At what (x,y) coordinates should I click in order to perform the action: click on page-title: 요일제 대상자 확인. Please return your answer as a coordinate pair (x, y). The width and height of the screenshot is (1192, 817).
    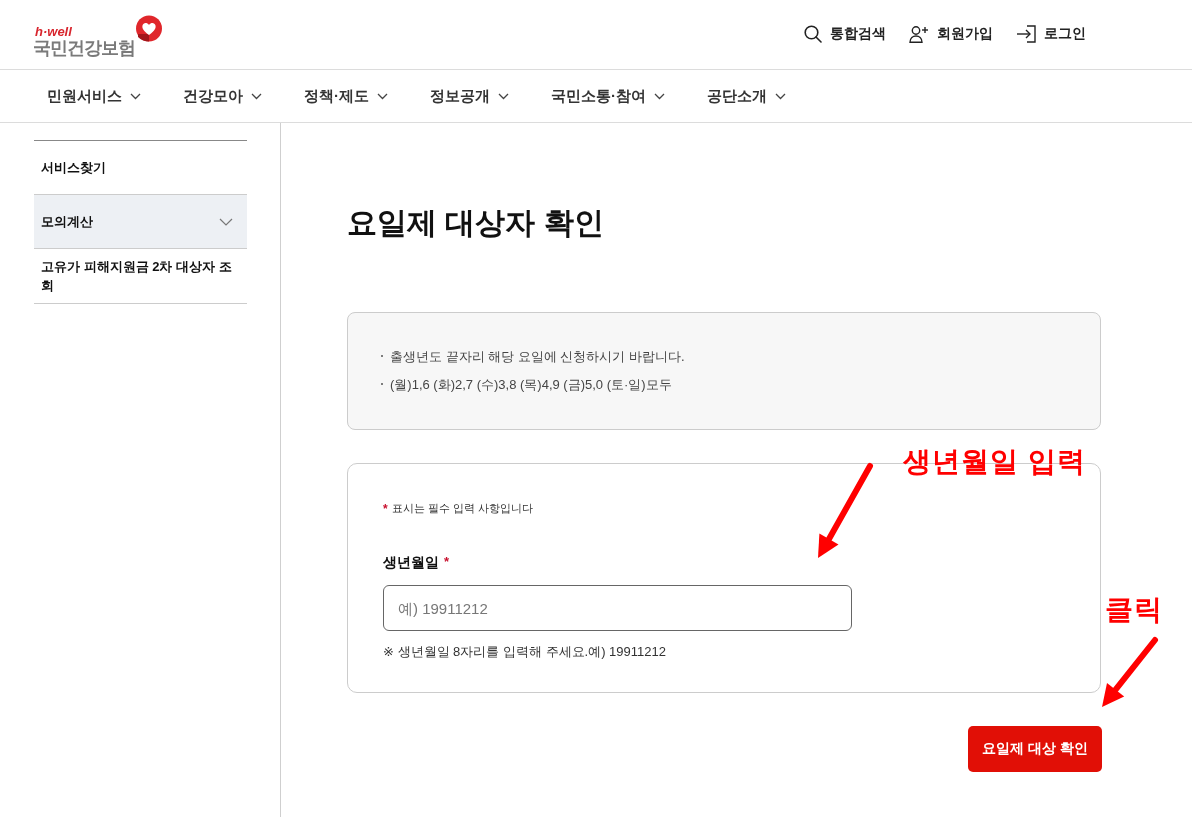
    Looking at the image, I should click on (476, 223).